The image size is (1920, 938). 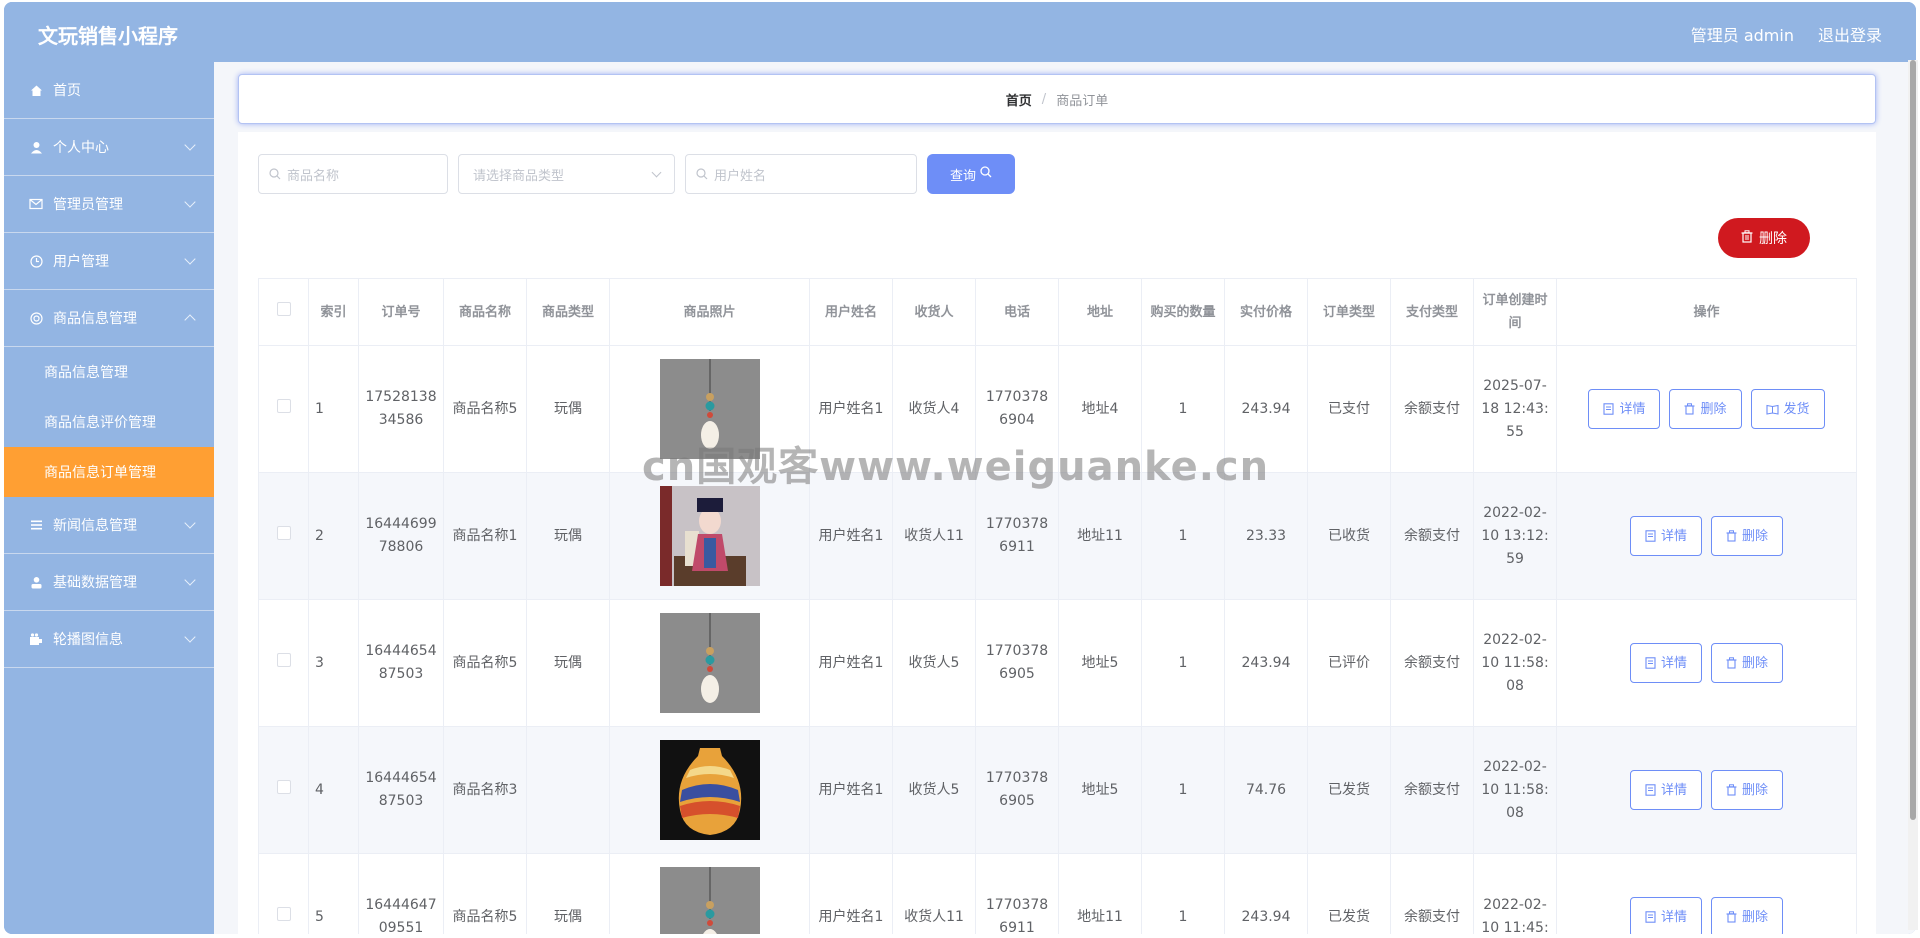 What do you see at coordinates (109, 639) in the screenshot?
I see `sidebar-item-7: 轮播图信息` at bounding box center [109, 639].